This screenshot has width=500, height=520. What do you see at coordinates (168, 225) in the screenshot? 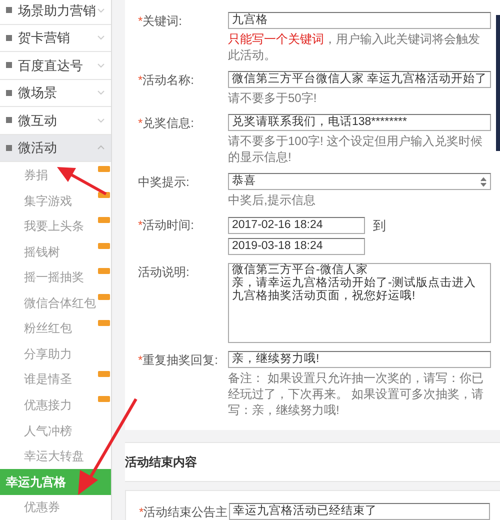
I see `field-label: 活动时间:` at bounding box center [168, 225].